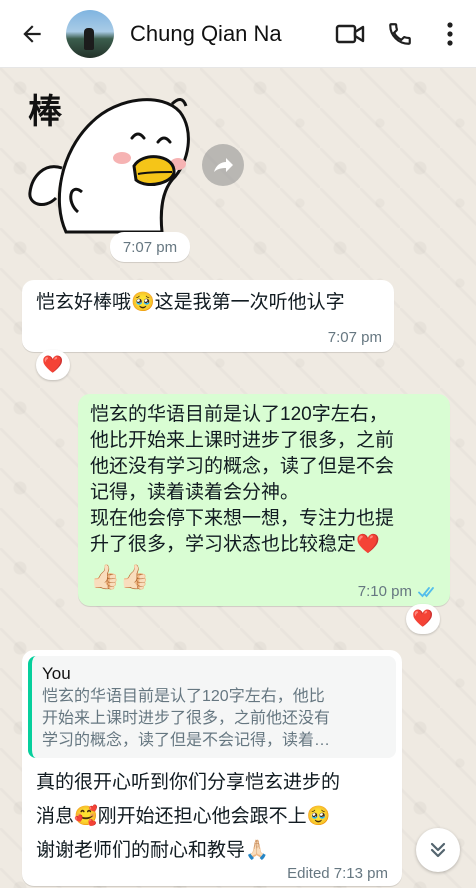 This screenshot has height=888, width=476. I want to click on message-line: 他还没有学习的概念，读了但是不会, so click(242, 466).